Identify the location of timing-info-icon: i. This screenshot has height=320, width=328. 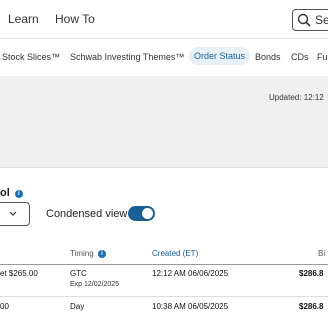
(101, 254).